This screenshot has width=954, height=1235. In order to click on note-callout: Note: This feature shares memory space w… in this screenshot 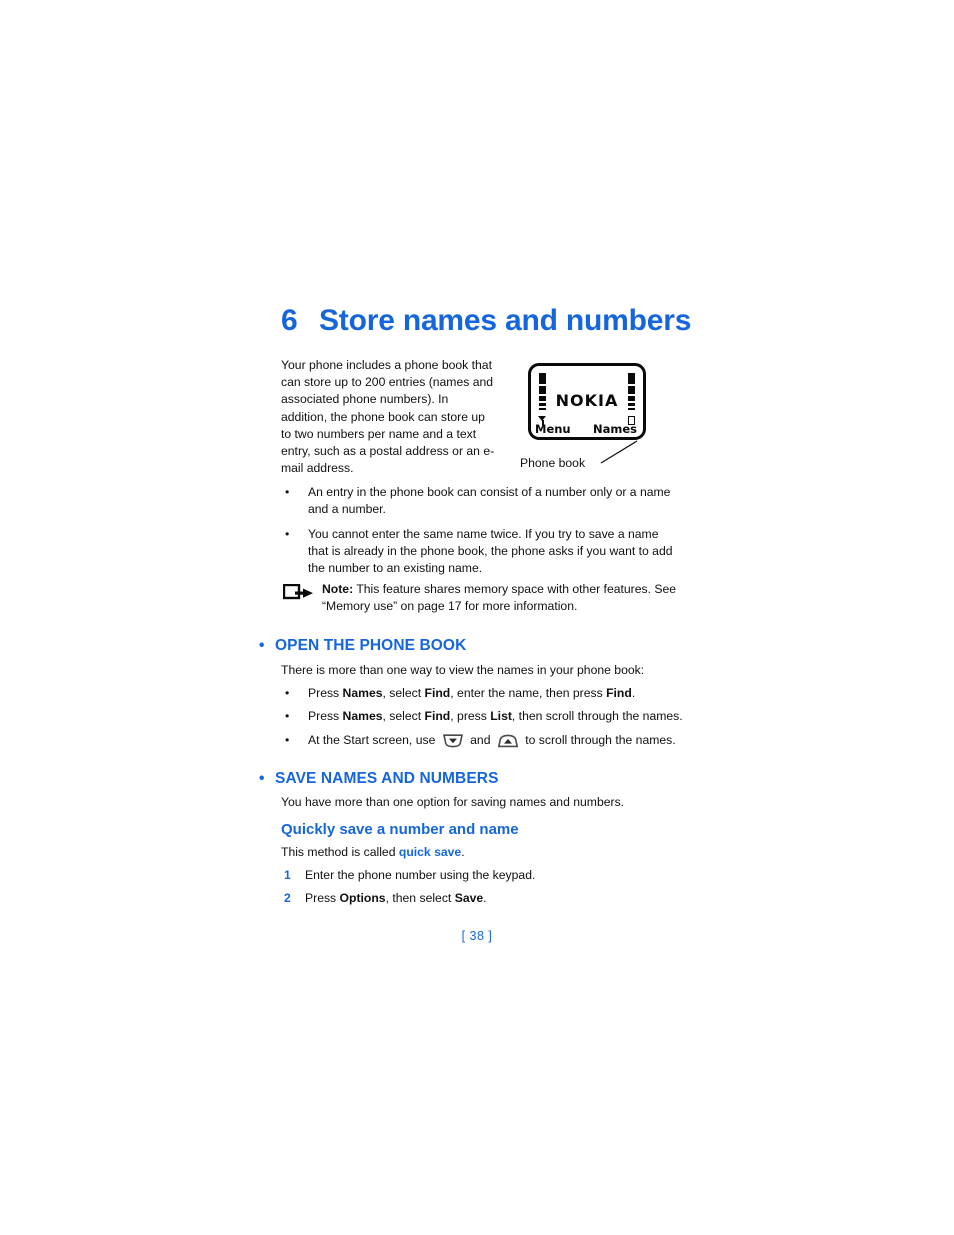, I will do `click(481, 598)`.